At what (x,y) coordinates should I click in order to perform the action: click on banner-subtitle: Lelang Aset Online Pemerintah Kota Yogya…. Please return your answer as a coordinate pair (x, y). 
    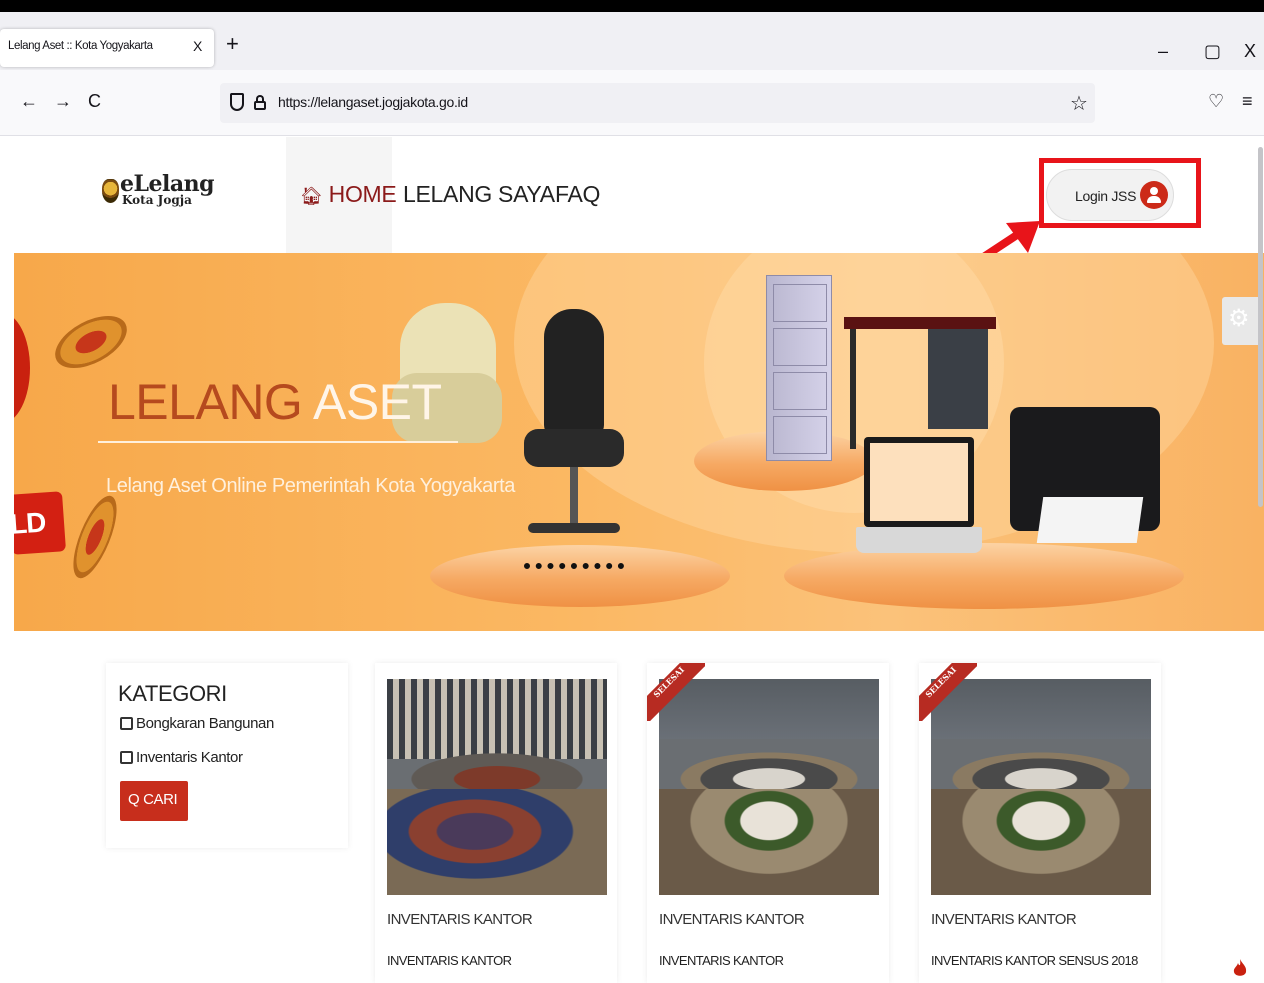
    Looking at the image, I should click on (310, 486).